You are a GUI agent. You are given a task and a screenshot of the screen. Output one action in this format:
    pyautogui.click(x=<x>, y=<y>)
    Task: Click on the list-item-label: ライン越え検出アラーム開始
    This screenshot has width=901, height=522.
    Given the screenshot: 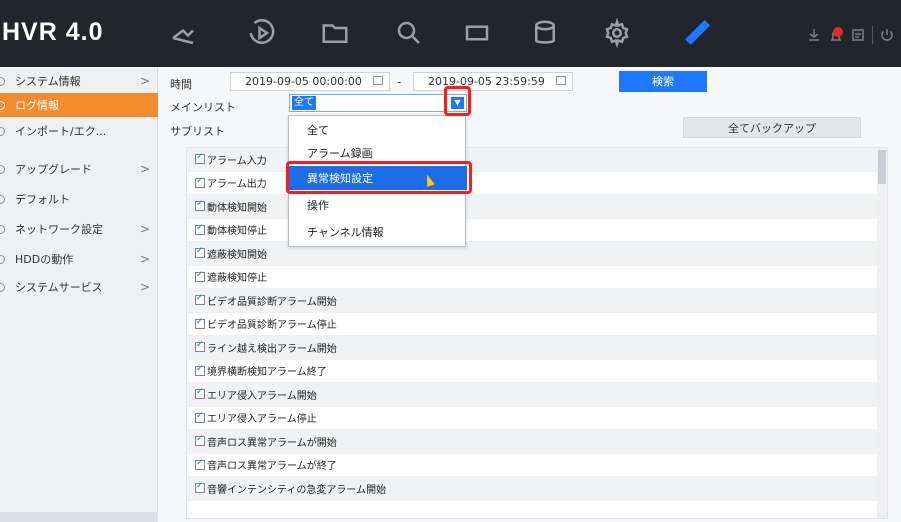 What is the action you would take?
    pyautogui.click(x=272, y=349)
    